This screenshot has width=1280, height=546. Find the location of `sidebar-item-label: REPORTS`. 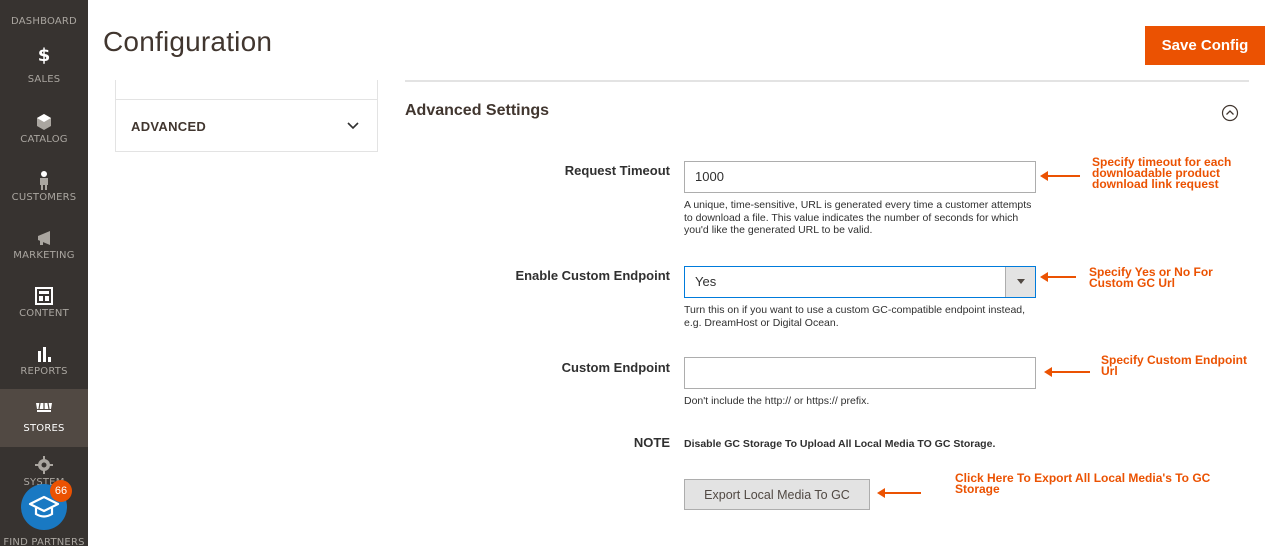

sidebar-item-label: REPORTS is located at coordinates (44, 371).